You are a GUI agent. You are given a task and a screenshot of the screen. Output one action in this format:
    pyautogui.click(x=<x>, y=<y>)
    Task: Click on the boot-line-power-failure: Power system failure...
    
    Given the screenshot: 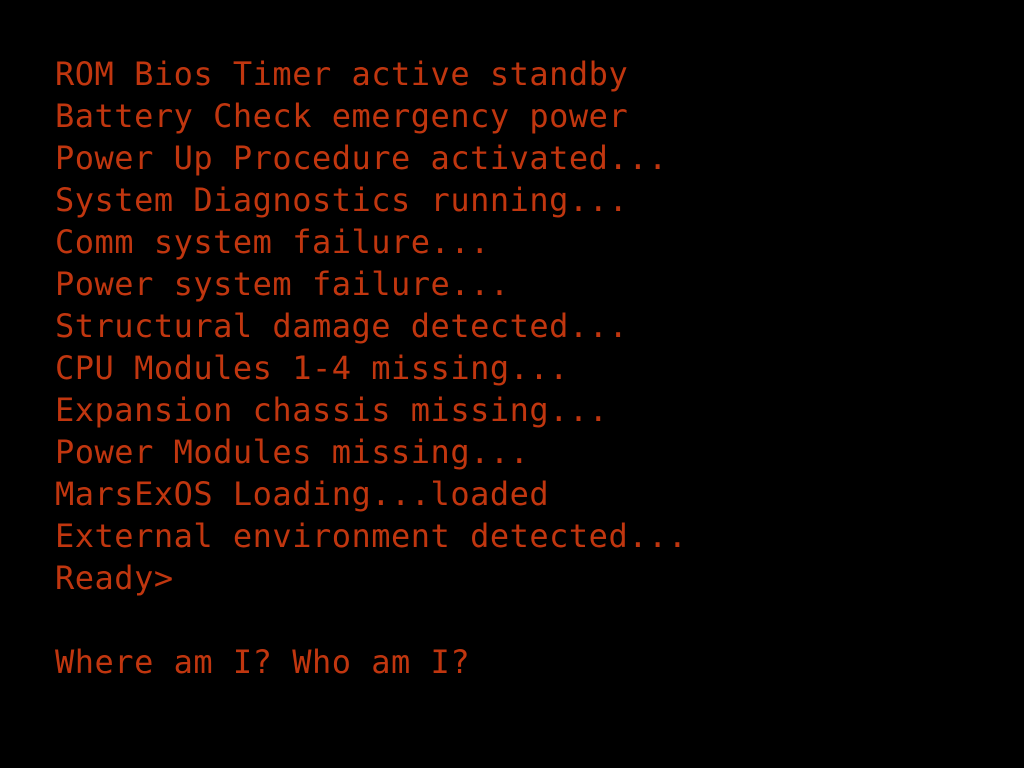 What is the action you would take?
    pyautogui.click(x=282, y=284)
    